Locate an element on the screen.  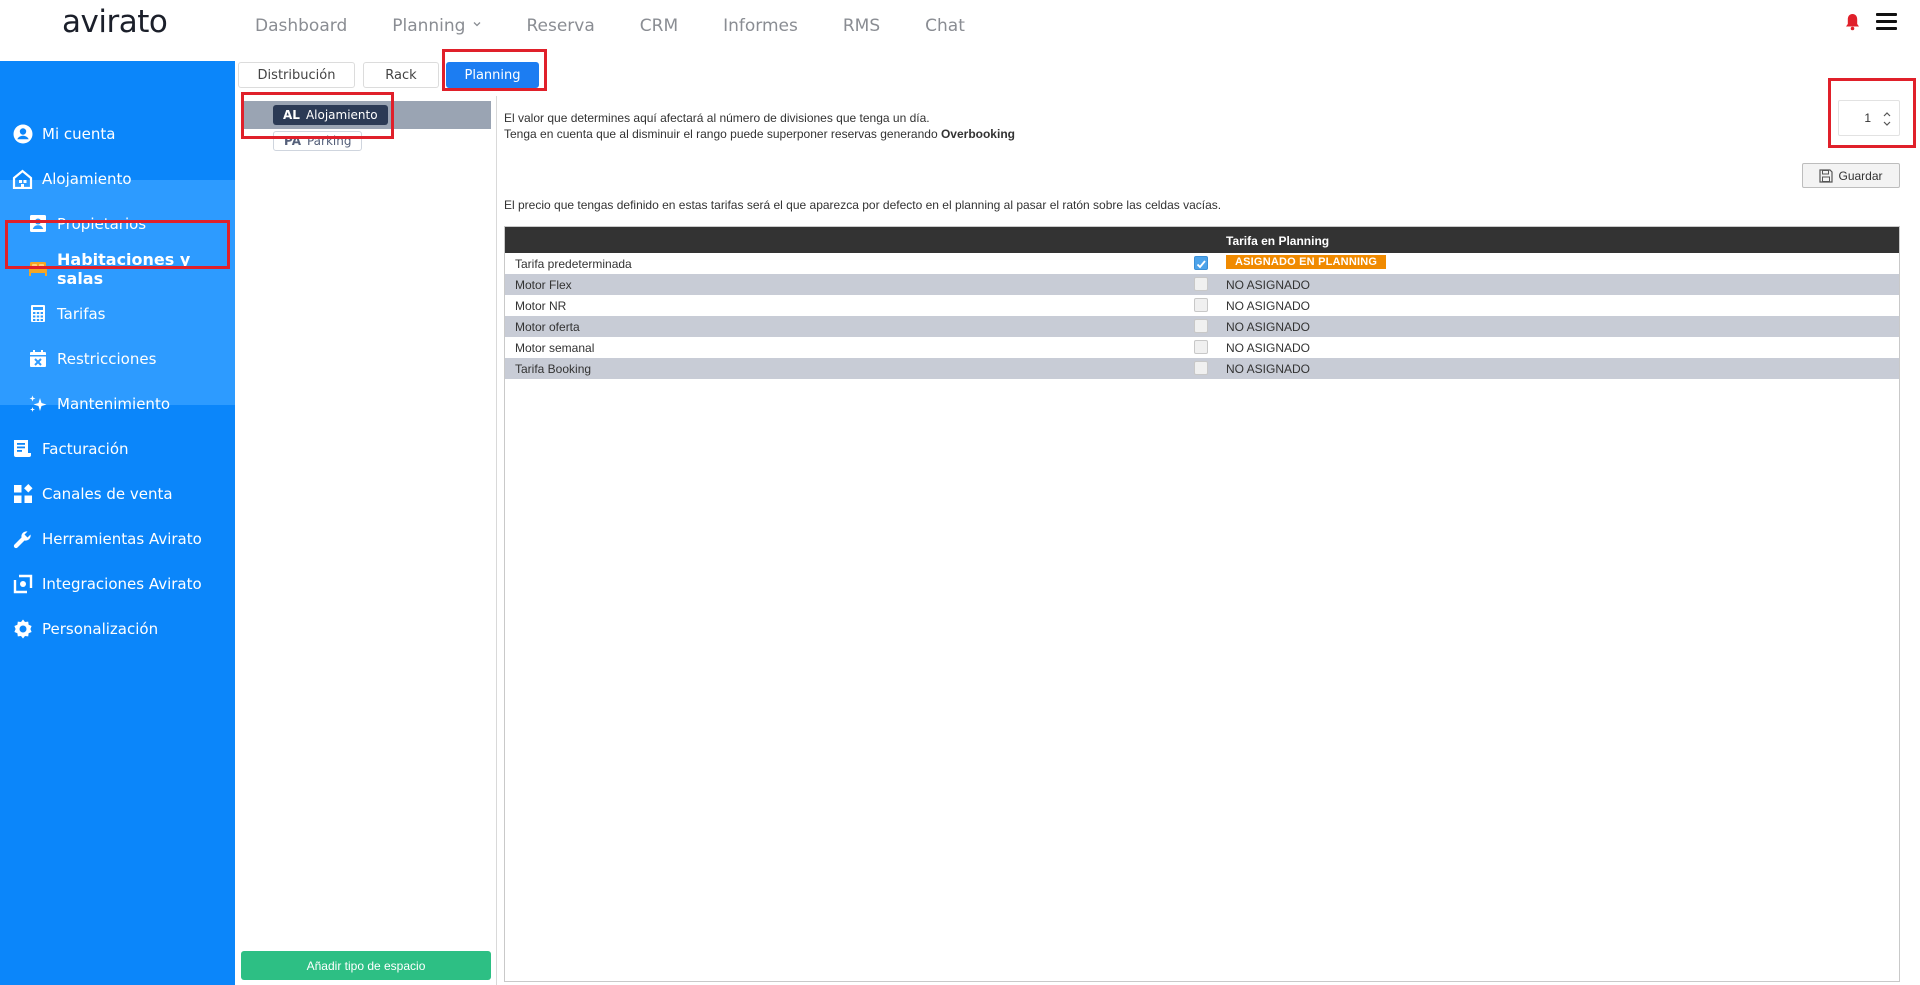
building-icon is located at coordinates (22, 178).